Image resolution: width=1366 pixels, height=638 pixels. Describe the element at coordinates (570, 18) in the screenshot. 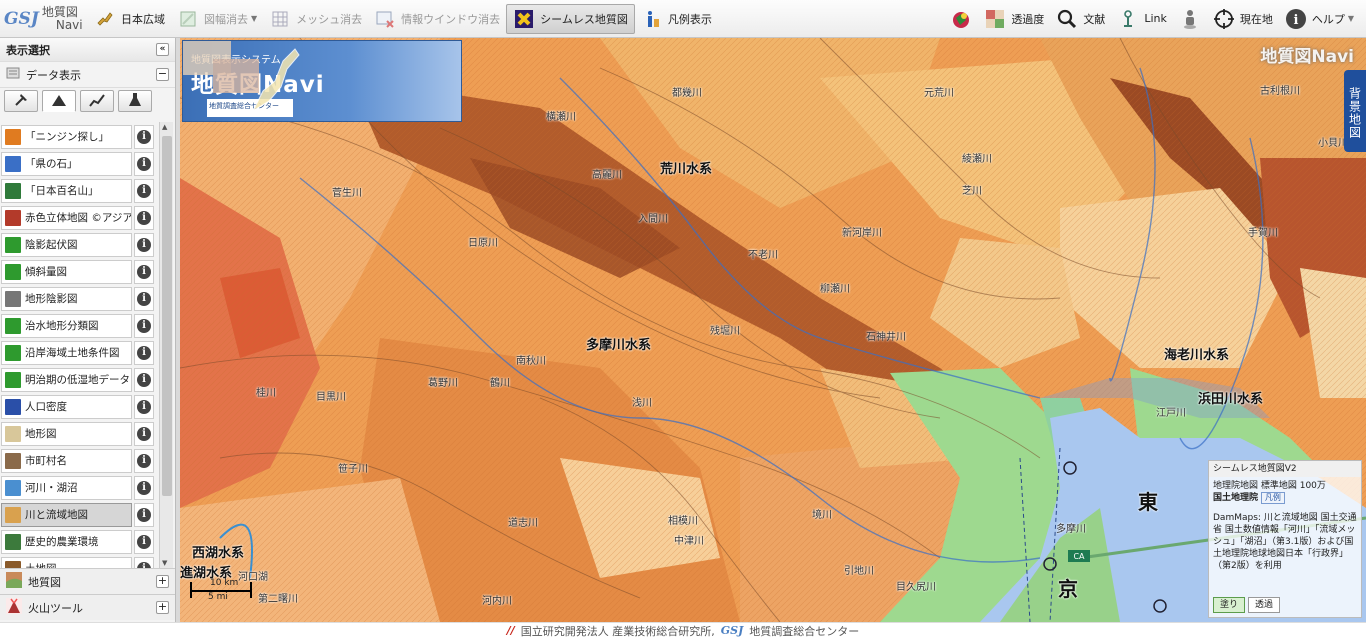

I see `seamless-geomap-button: シームレス地質図` at that location.